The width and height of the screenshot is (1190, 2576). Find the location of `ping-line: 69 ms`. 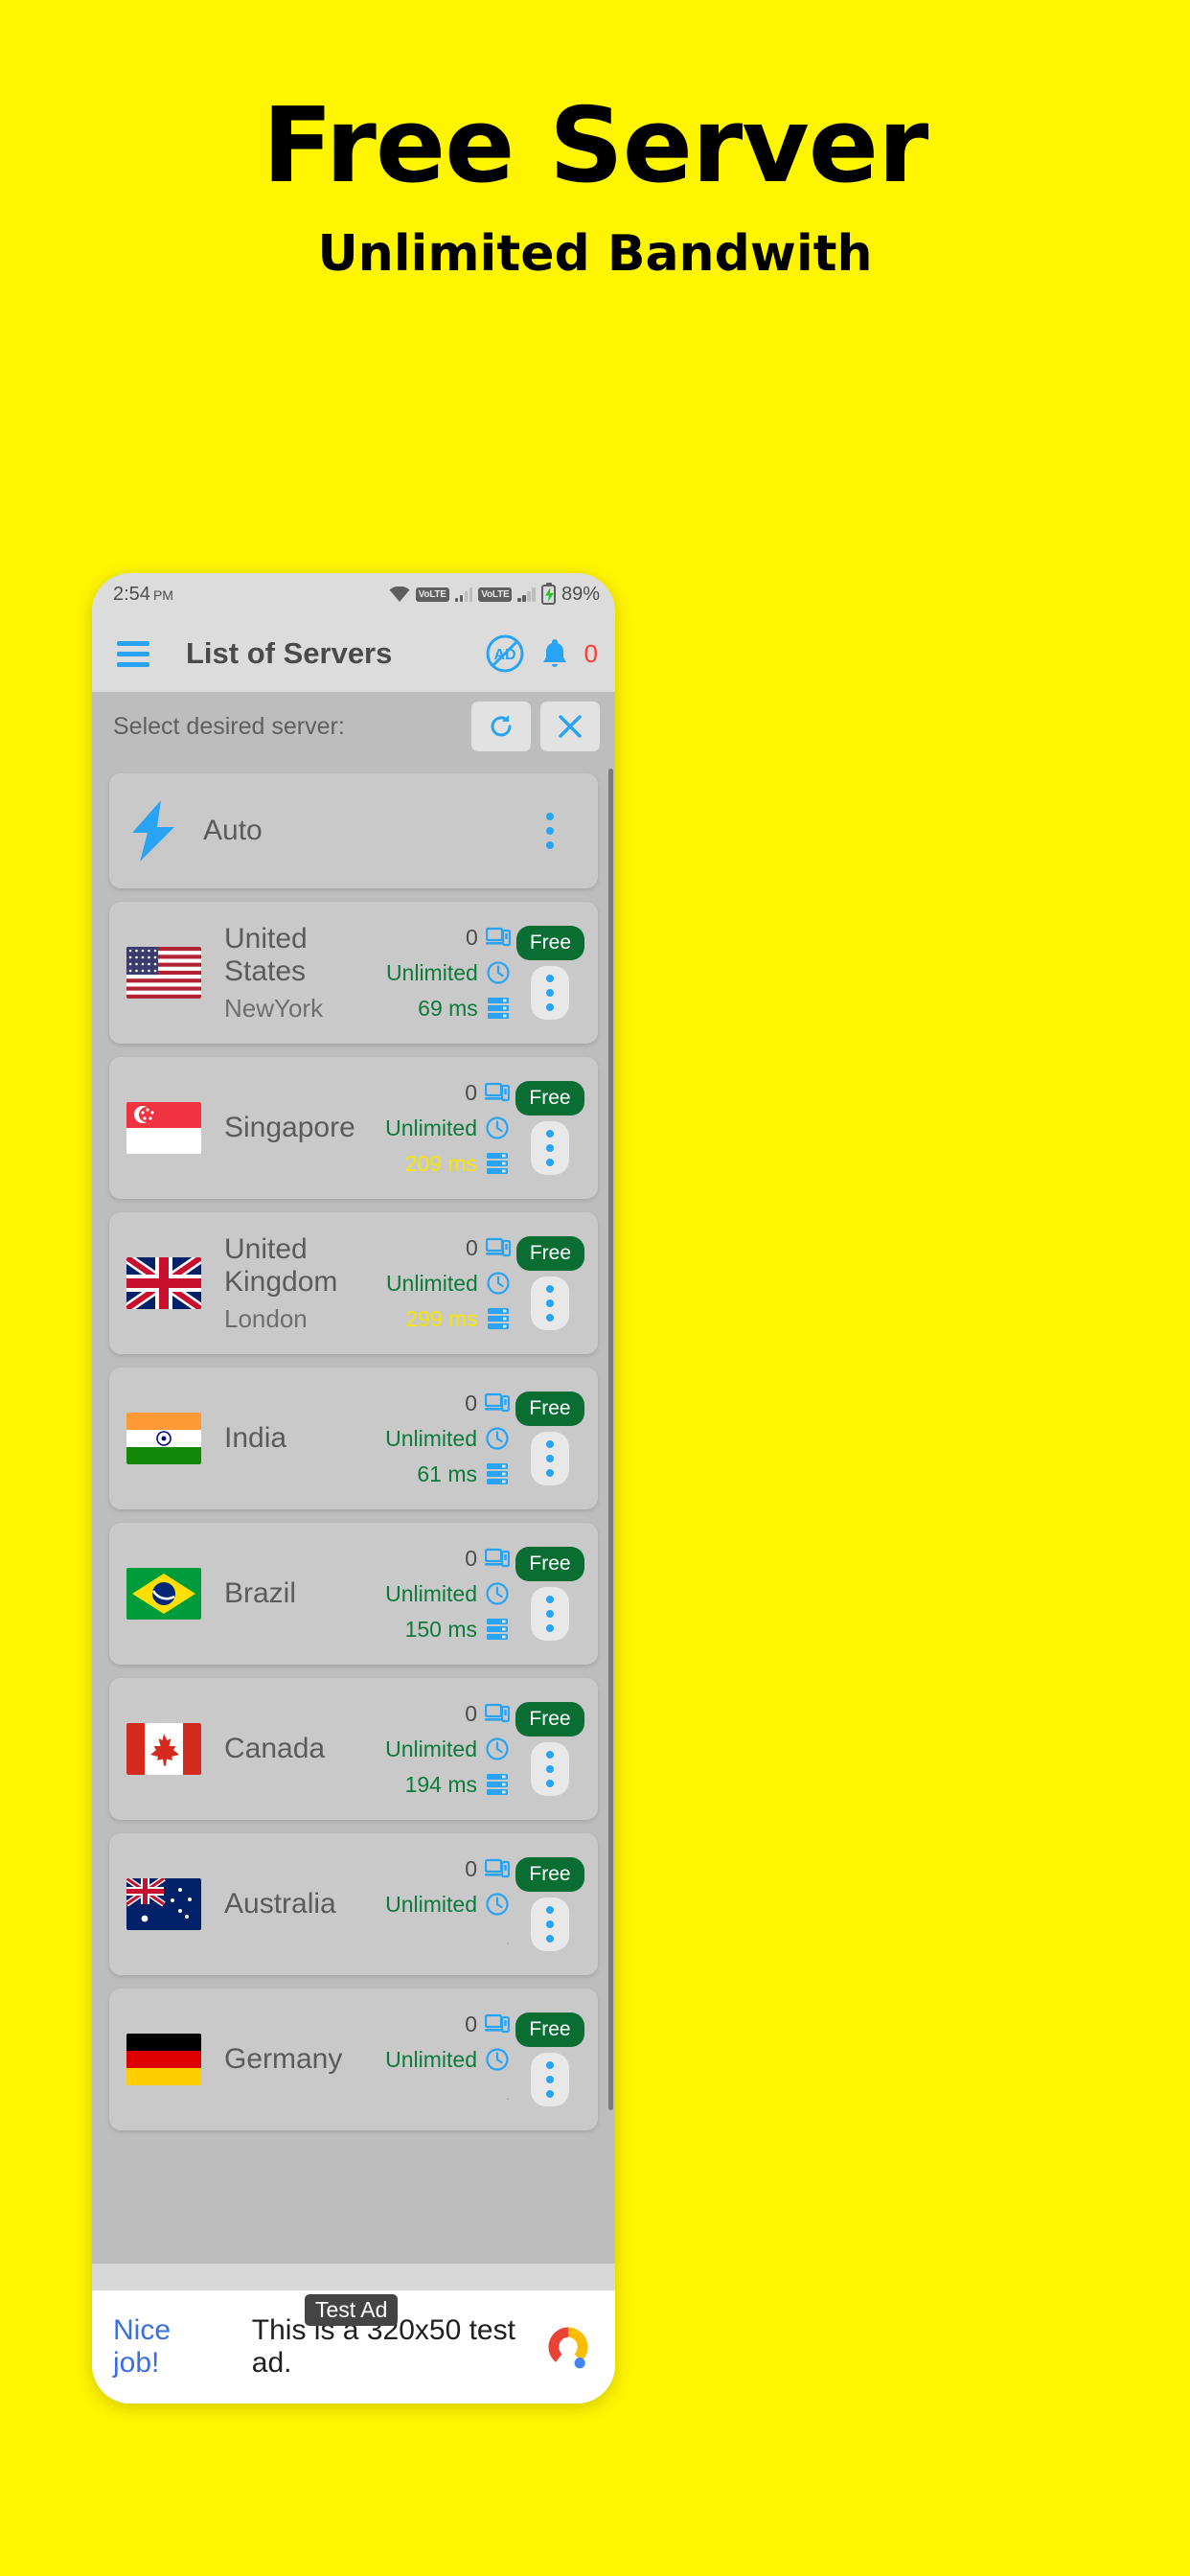

ping-line: 69 ms is located at coordinates (465, 1008).